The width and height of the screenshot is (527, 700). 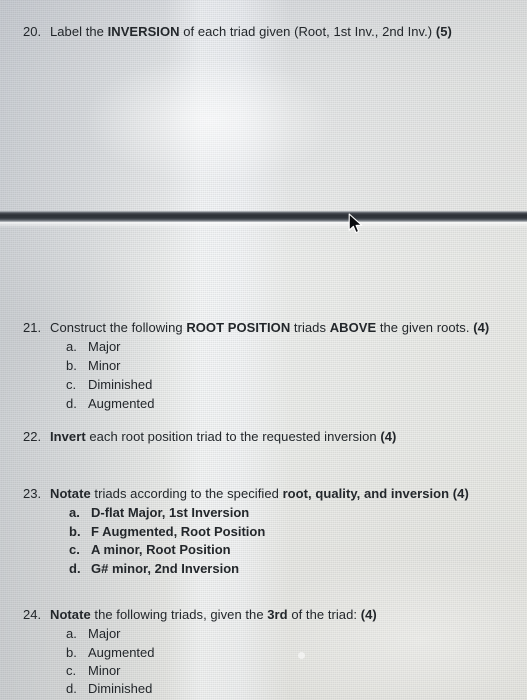 I want to click on mouse-pointer-arrow-icon, so click(x=356, y=224).